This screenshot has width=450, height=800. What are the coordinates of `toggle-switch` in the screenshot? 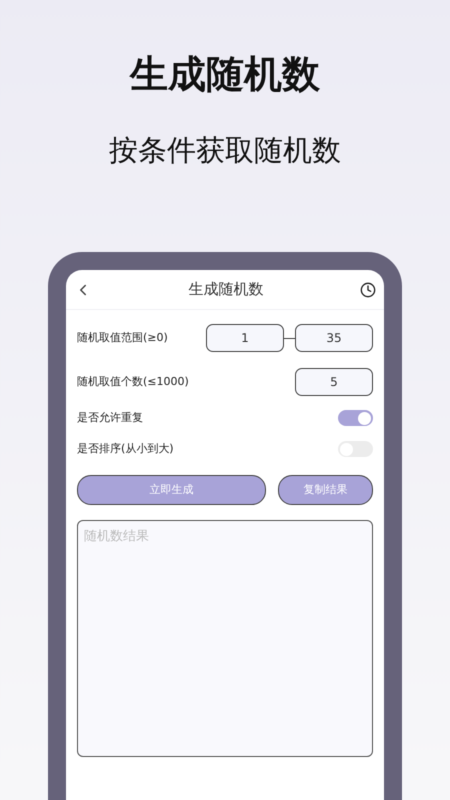 It's located at (355, 418).